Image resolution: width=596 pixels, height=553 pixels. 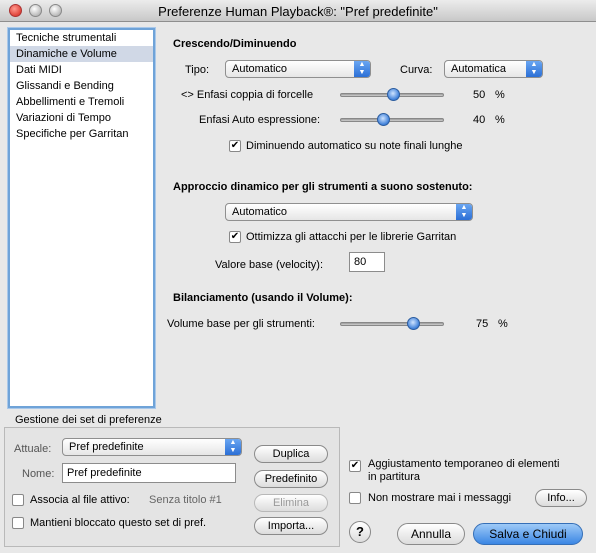 I want to click on elimina-button: Elimina, so click(x=291, y=503).